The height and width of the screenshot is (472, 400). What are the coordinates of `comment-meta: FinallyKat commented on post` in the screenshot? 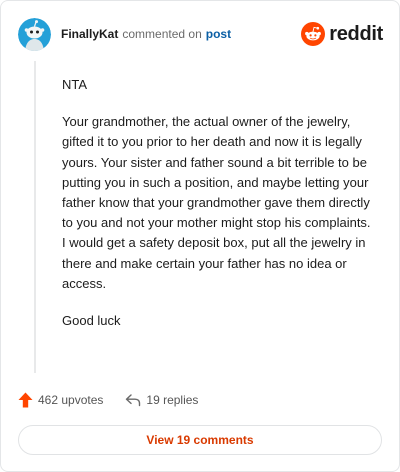 It's located at (146, 34).